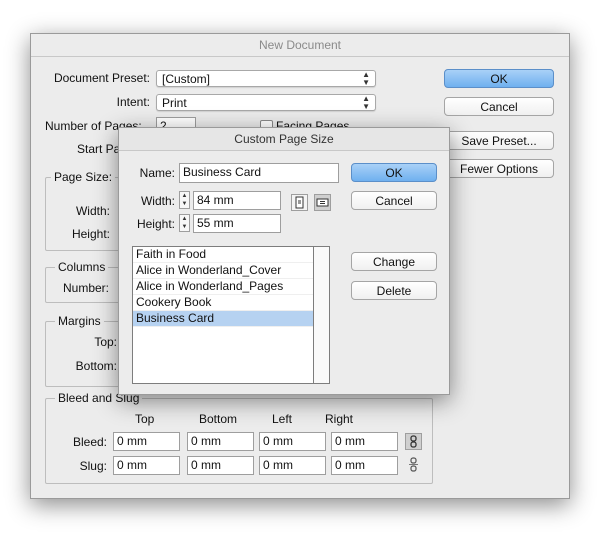 The height and width of the screenshot is (545, 600). I want to click on slug-bottom-input: 0 mm, so click(220, 465).